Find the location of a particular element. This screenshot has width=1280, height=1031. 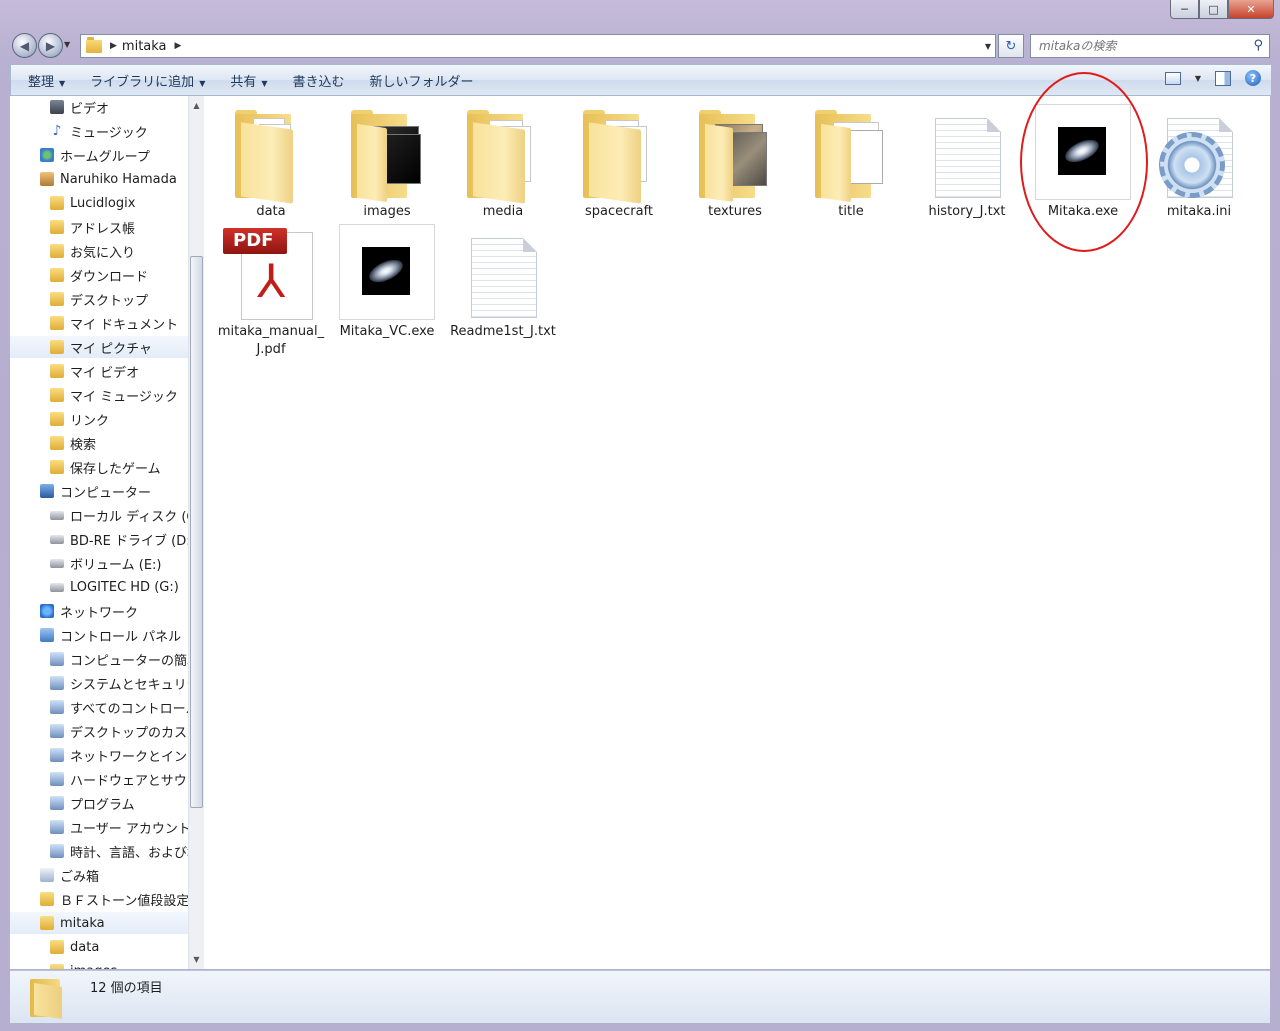

recycle-bin-icon is located at coordinates (47, 875).